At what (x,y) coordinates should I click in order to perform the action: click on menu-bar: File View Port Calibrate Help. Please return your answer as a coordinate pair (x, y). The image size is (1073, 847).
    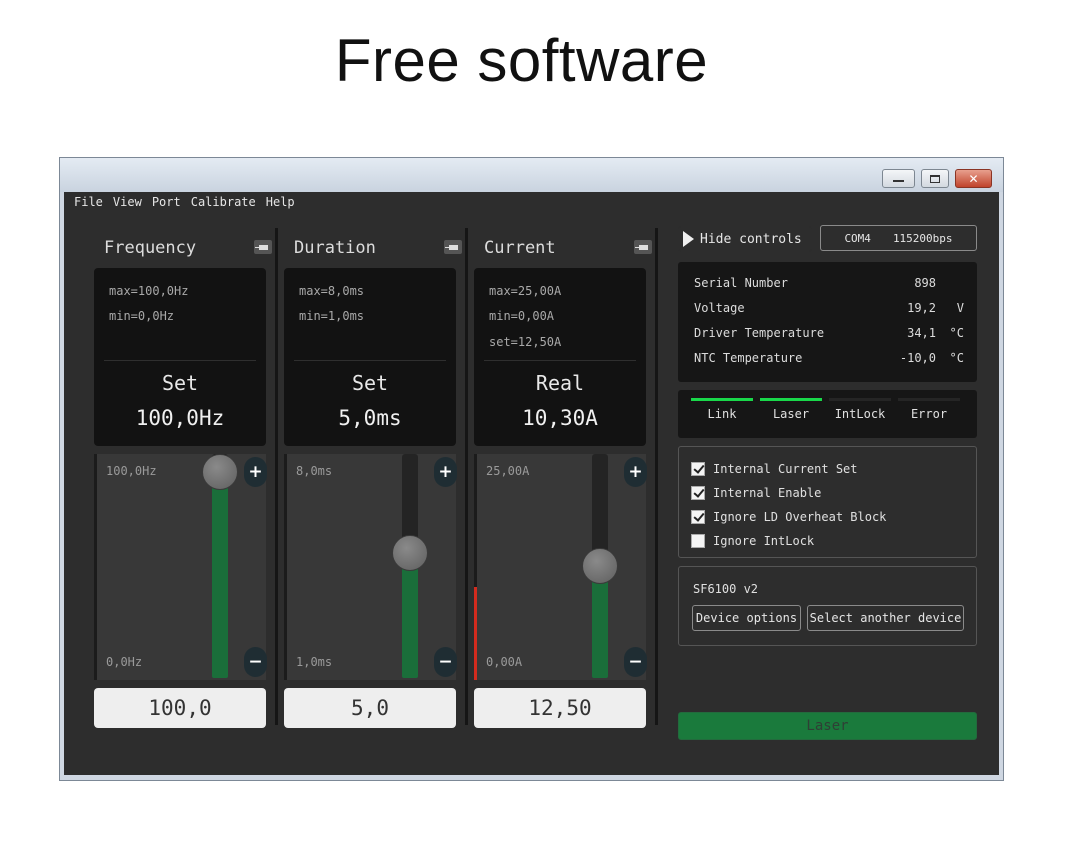
    Looking at the image, I should click on (184, 202).